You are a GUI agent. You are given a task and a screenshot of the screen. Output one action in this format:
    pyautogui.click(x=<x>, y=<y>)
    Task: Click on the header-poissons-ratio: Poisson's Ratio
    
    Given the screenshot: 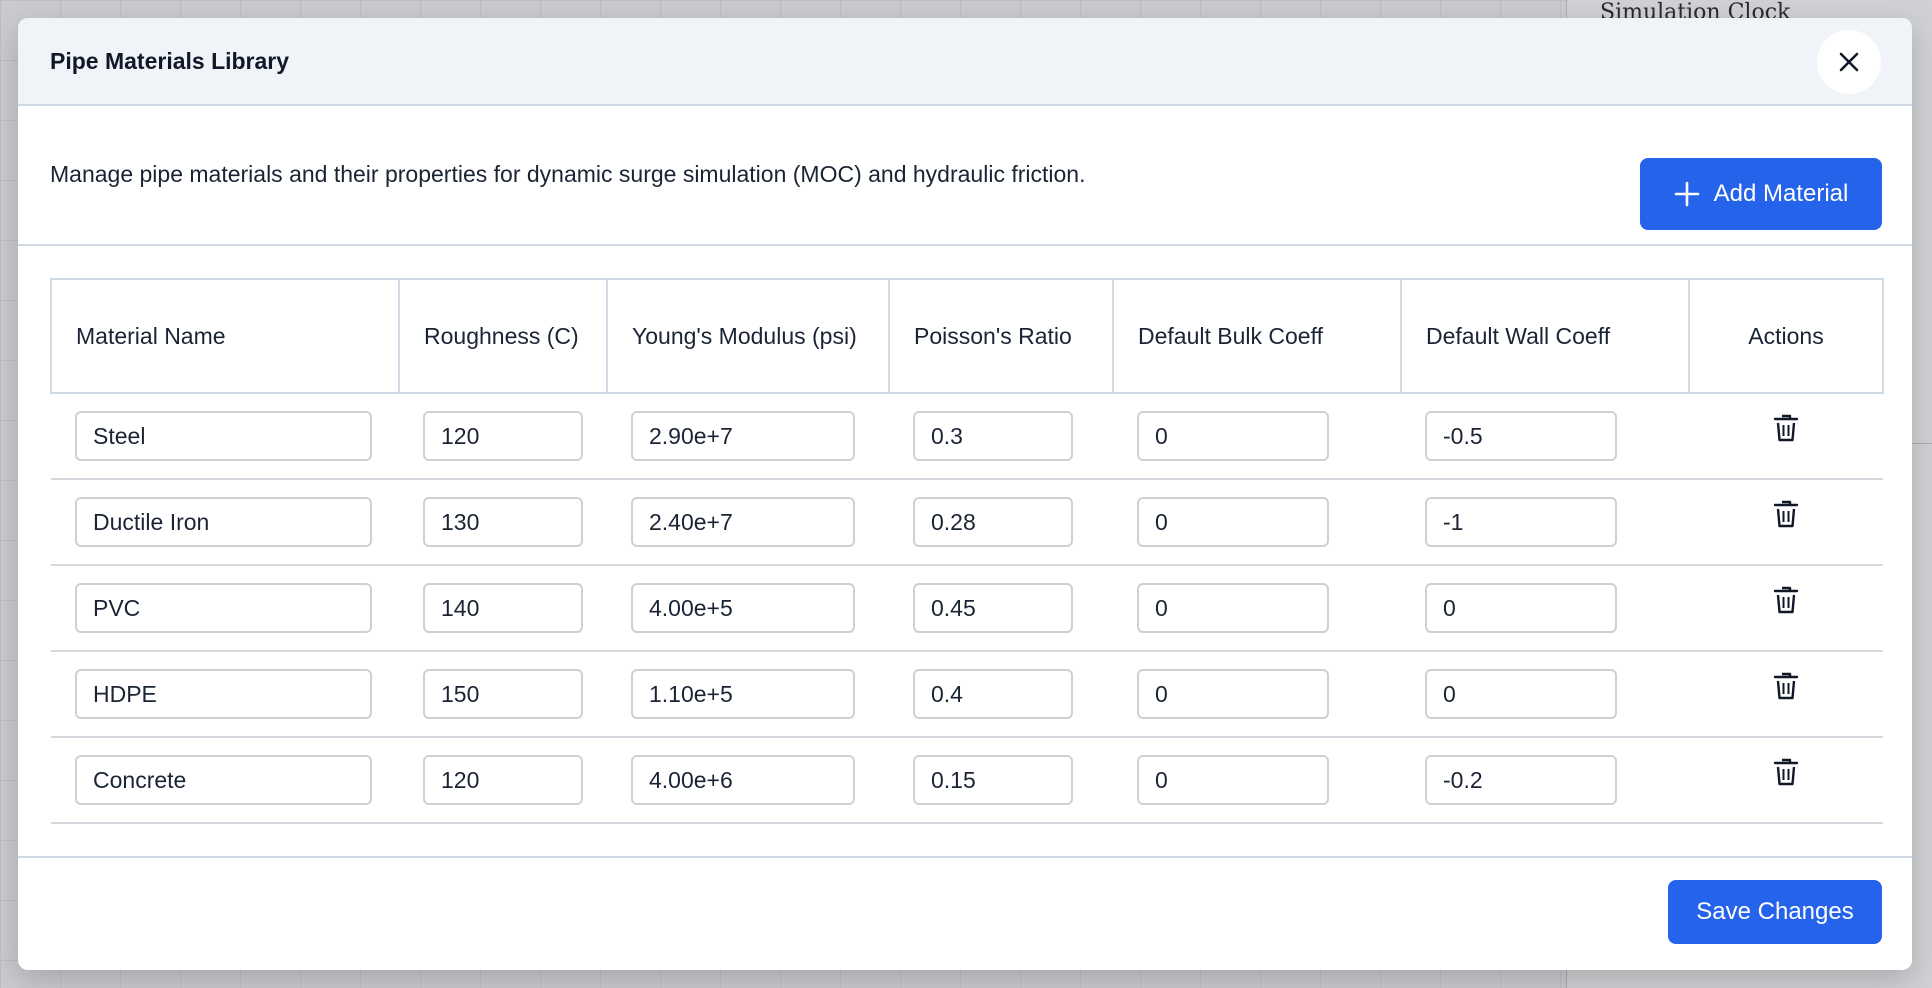 What is the action you would take?
    pyautogui.click(x=1001, y=336)
    